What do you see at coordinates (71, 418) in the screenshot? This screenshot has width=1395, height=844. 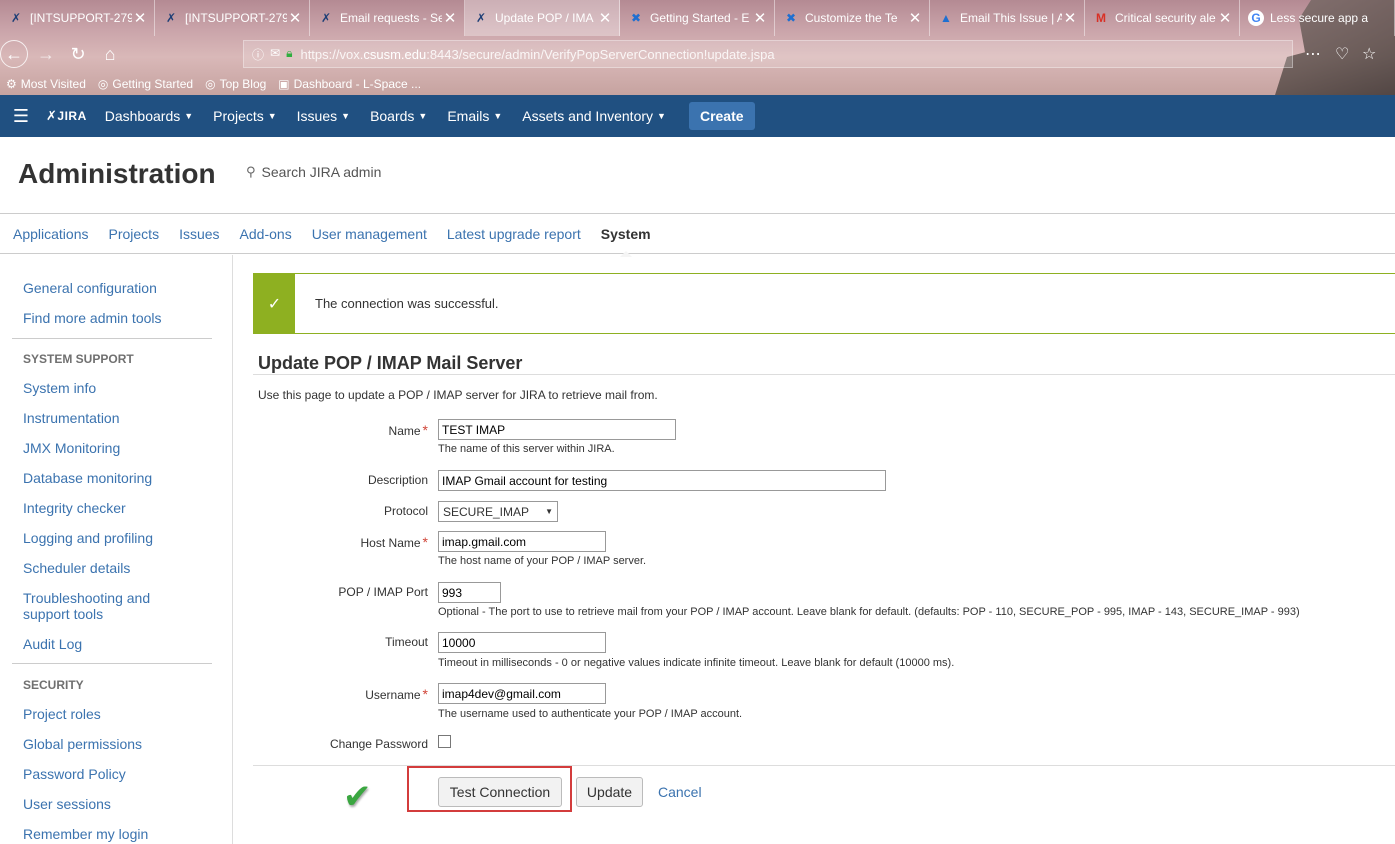 I see `sidebar-item-instrumentation: Instrumentation` at bounding box center [71, 418].